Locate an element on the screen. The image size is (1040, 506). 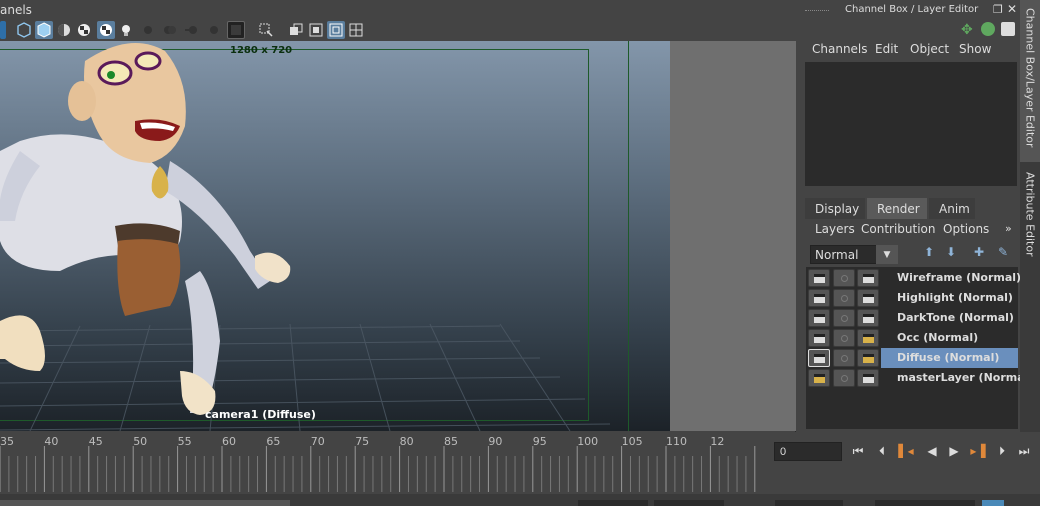
all-lights-icon is located at coordinates (126, 30).